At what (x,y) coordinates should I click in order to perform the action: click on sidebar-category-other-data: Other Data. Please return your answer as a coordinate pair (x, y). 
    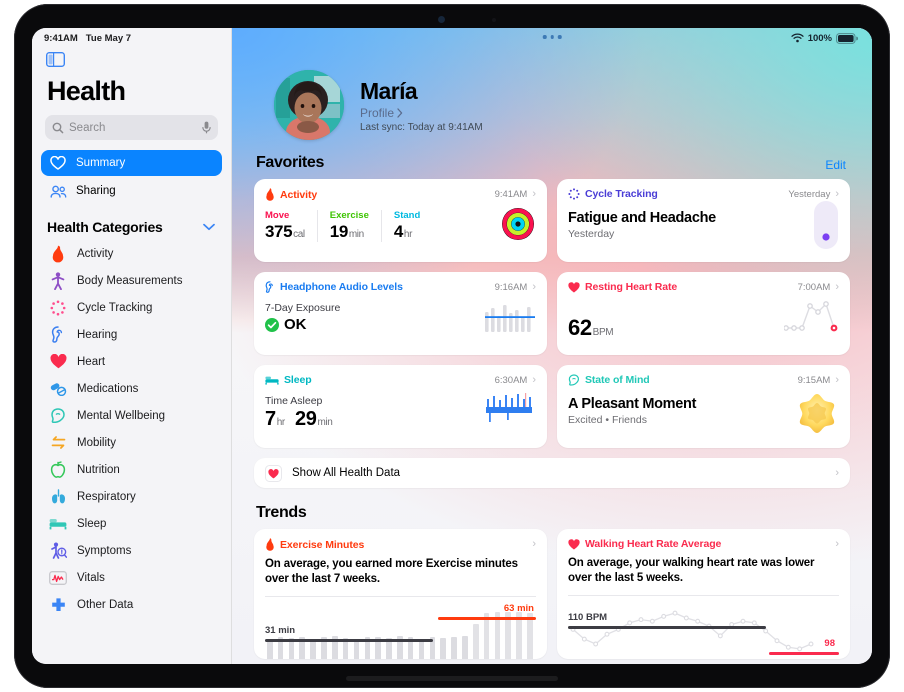
    Looking at the image, I should click on (131, 604).